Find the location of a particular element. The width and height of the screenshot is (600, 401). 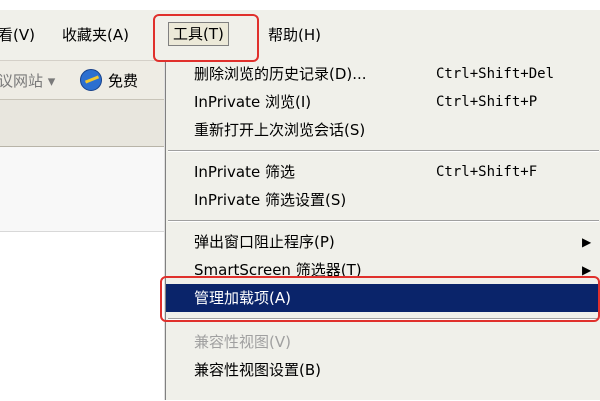

tab-strip is located at coordinates (82, 123).